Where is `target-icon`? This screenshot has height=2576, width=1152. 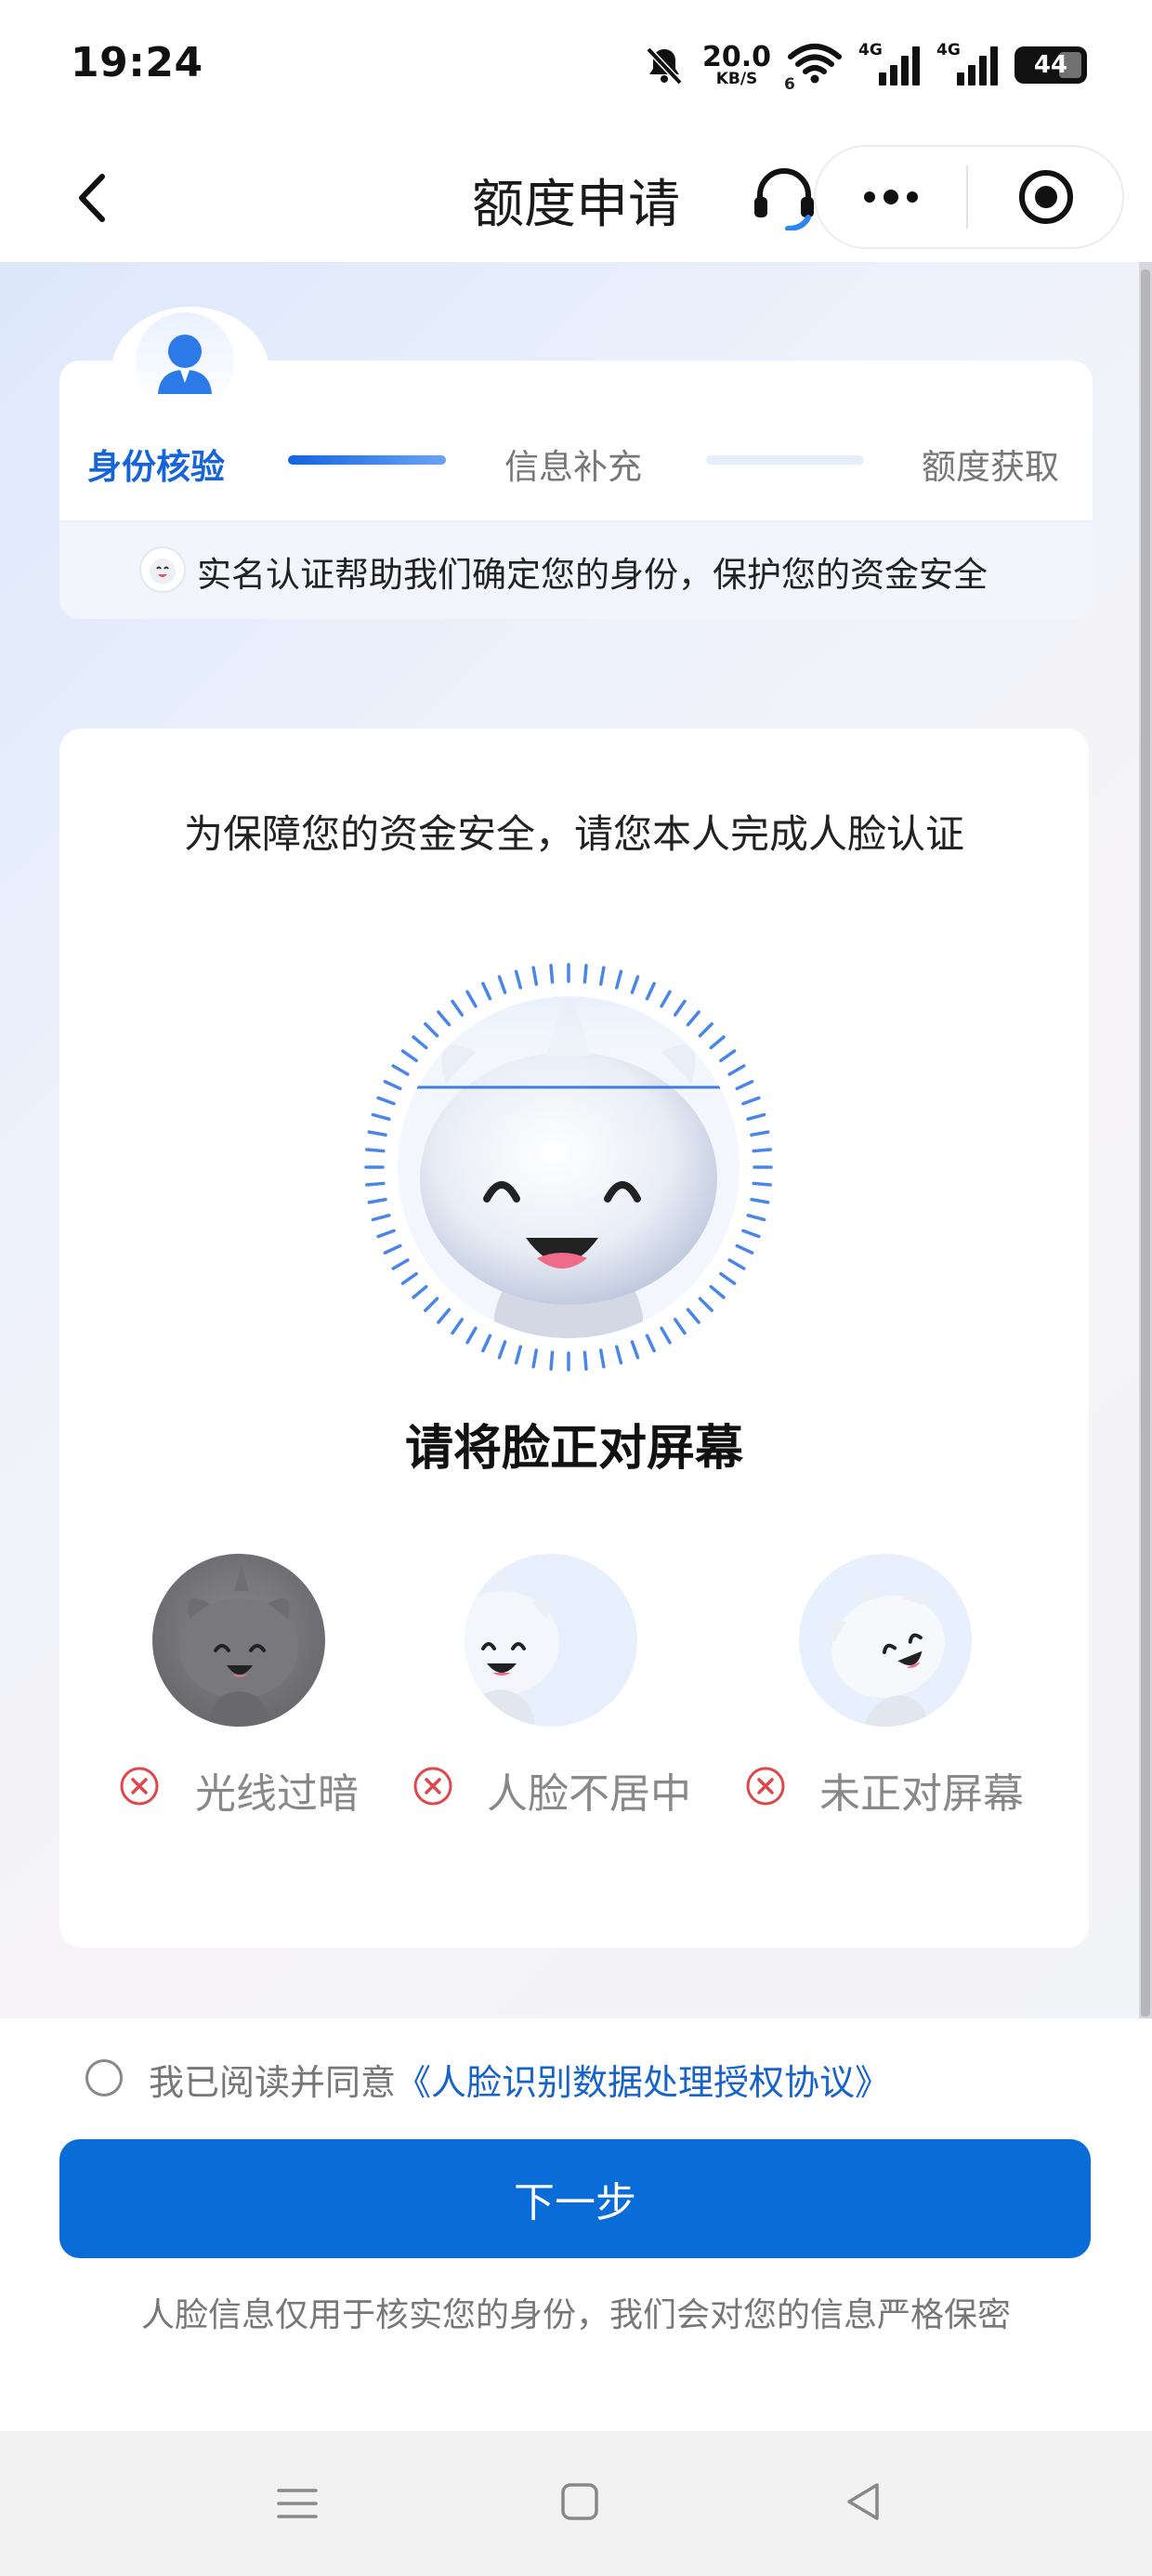 target-icon is located at coordinates (1046, 197).